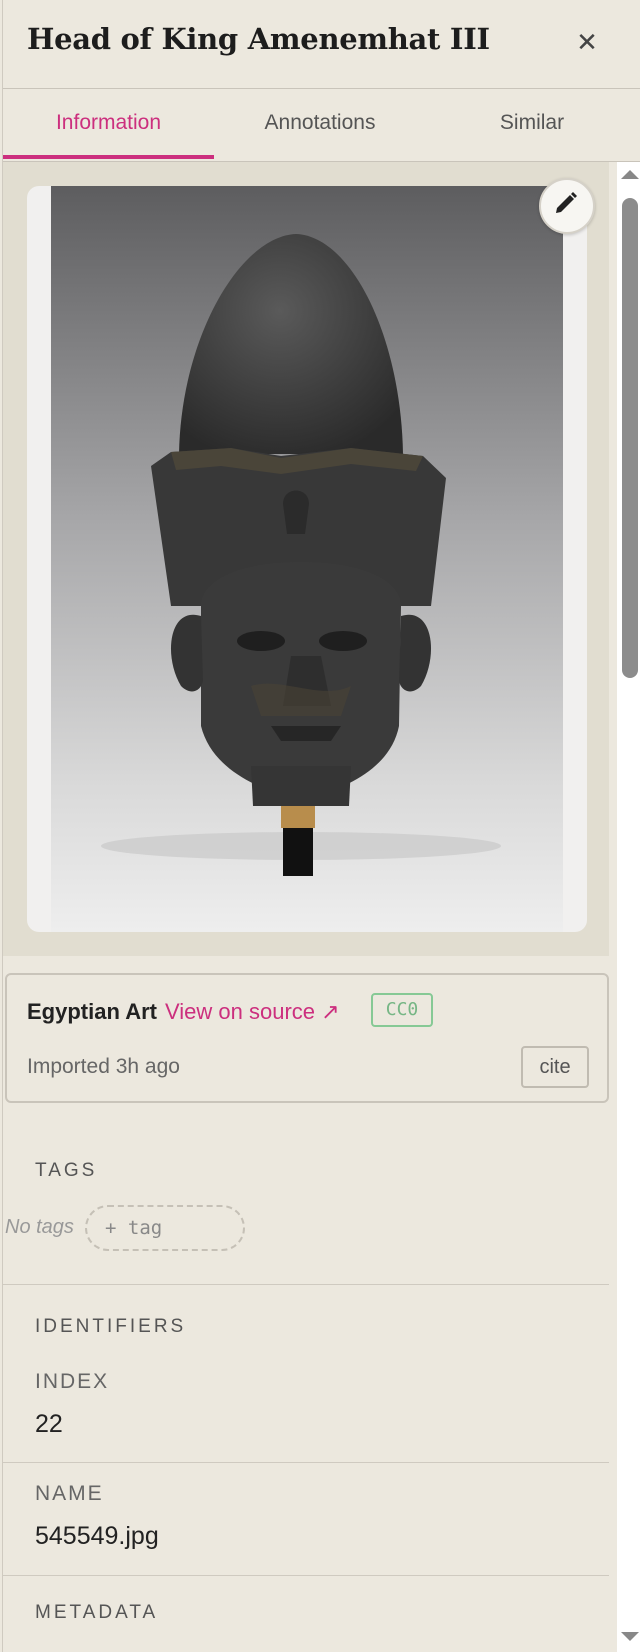  I want to click on scroll-up-arrow-icon, so click(630, 174).